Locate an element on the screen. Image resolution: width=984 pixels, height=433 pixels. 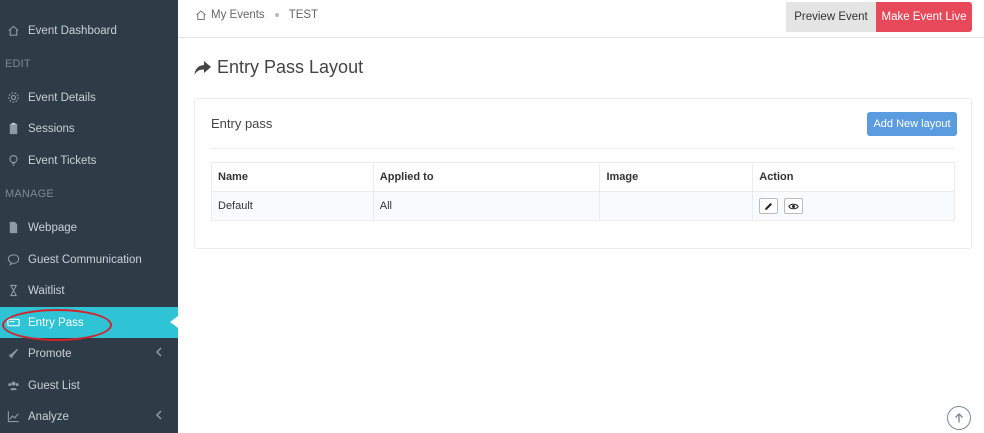
sidebar-item-event-details: Event Details is located at coordinates (89, 97).